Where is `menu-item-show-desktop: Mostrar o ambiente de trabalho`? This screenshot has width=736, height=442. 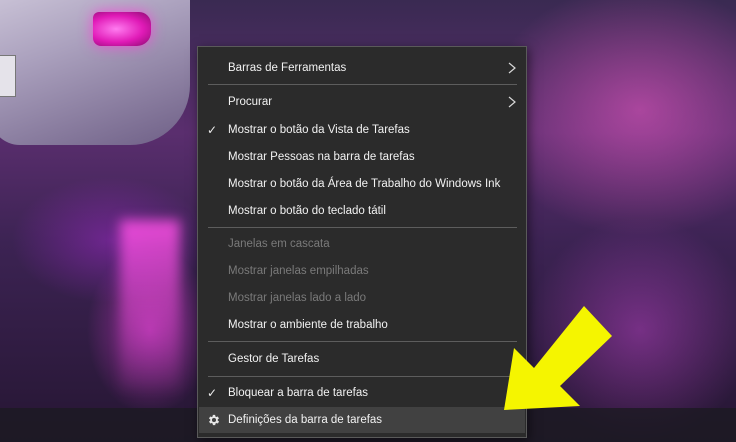
menu-item-show-desktop: Mostrar o ambiente de trabalho is located at coordinates (362, 325).